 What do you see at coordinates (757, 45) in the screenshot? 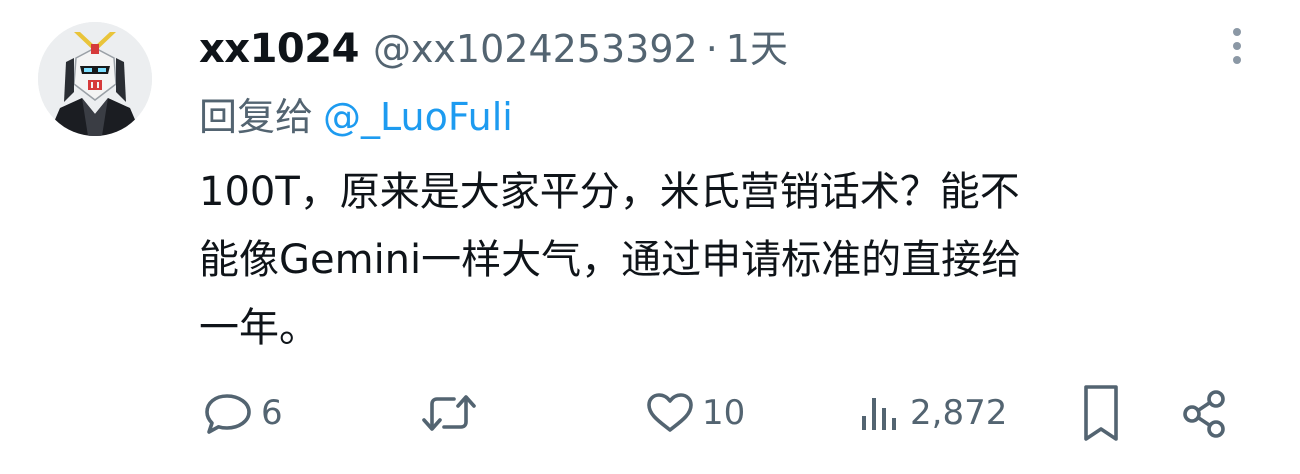
I see `timestamp: 1天` at bounding box center [757, 45].